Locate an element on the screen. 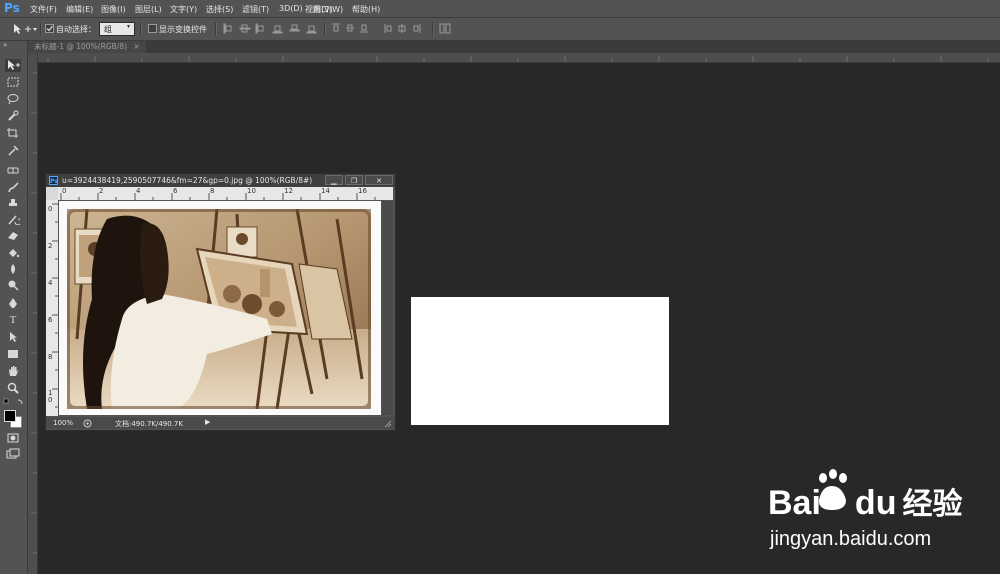 The image size is (1000, 574). collapse-panel-icon: » is located at coordinates (5, 45).